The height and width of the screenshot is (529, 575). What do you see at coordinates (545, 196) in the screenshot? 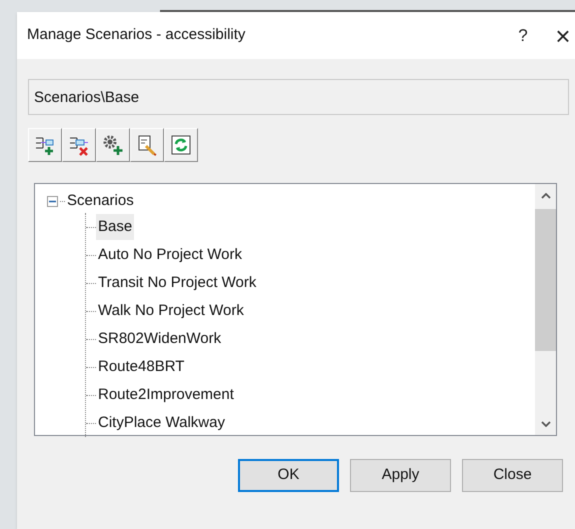
I see `scroll-up-icon` at bounding box center [545, 196].